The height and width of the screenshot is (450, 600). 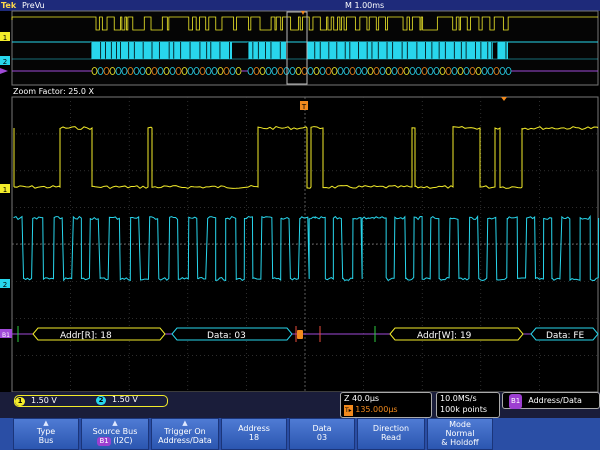 I want to click on ch2-scale: 1.50 V, so click(x=125, y=399).